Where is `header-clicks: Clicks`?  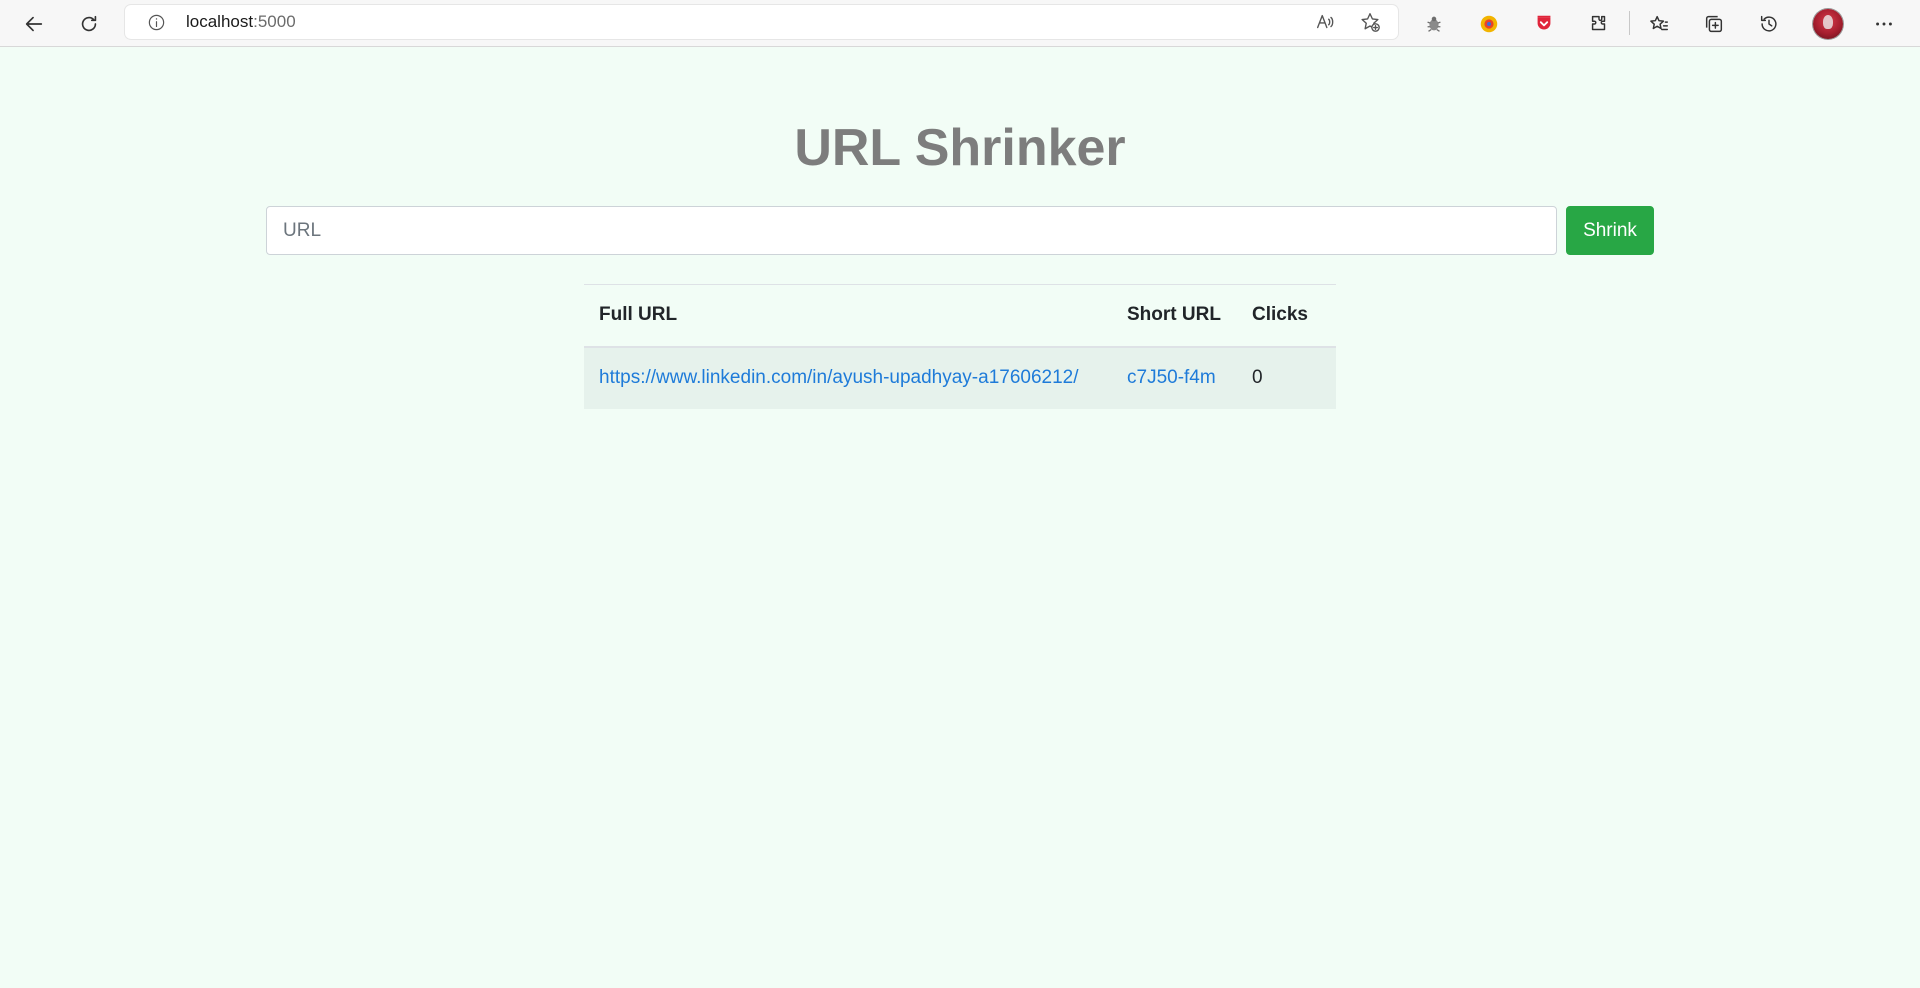 header-clicks: Clicks is located at coordinates (1286, 316).